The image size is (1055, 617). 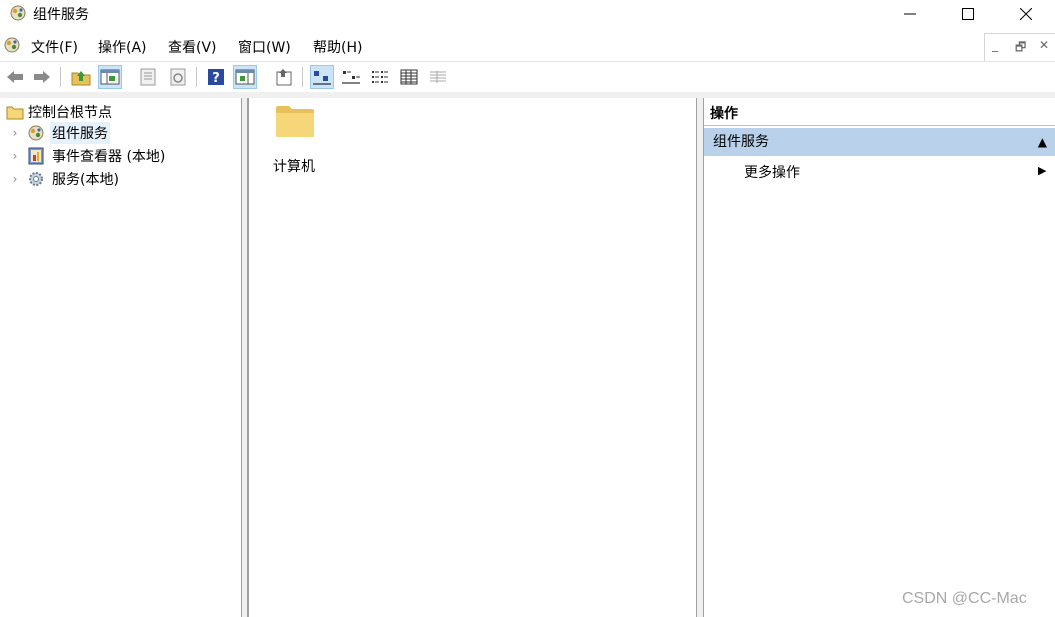 I want to click on menu-view: 查看(V), so click(x=192, y=47).